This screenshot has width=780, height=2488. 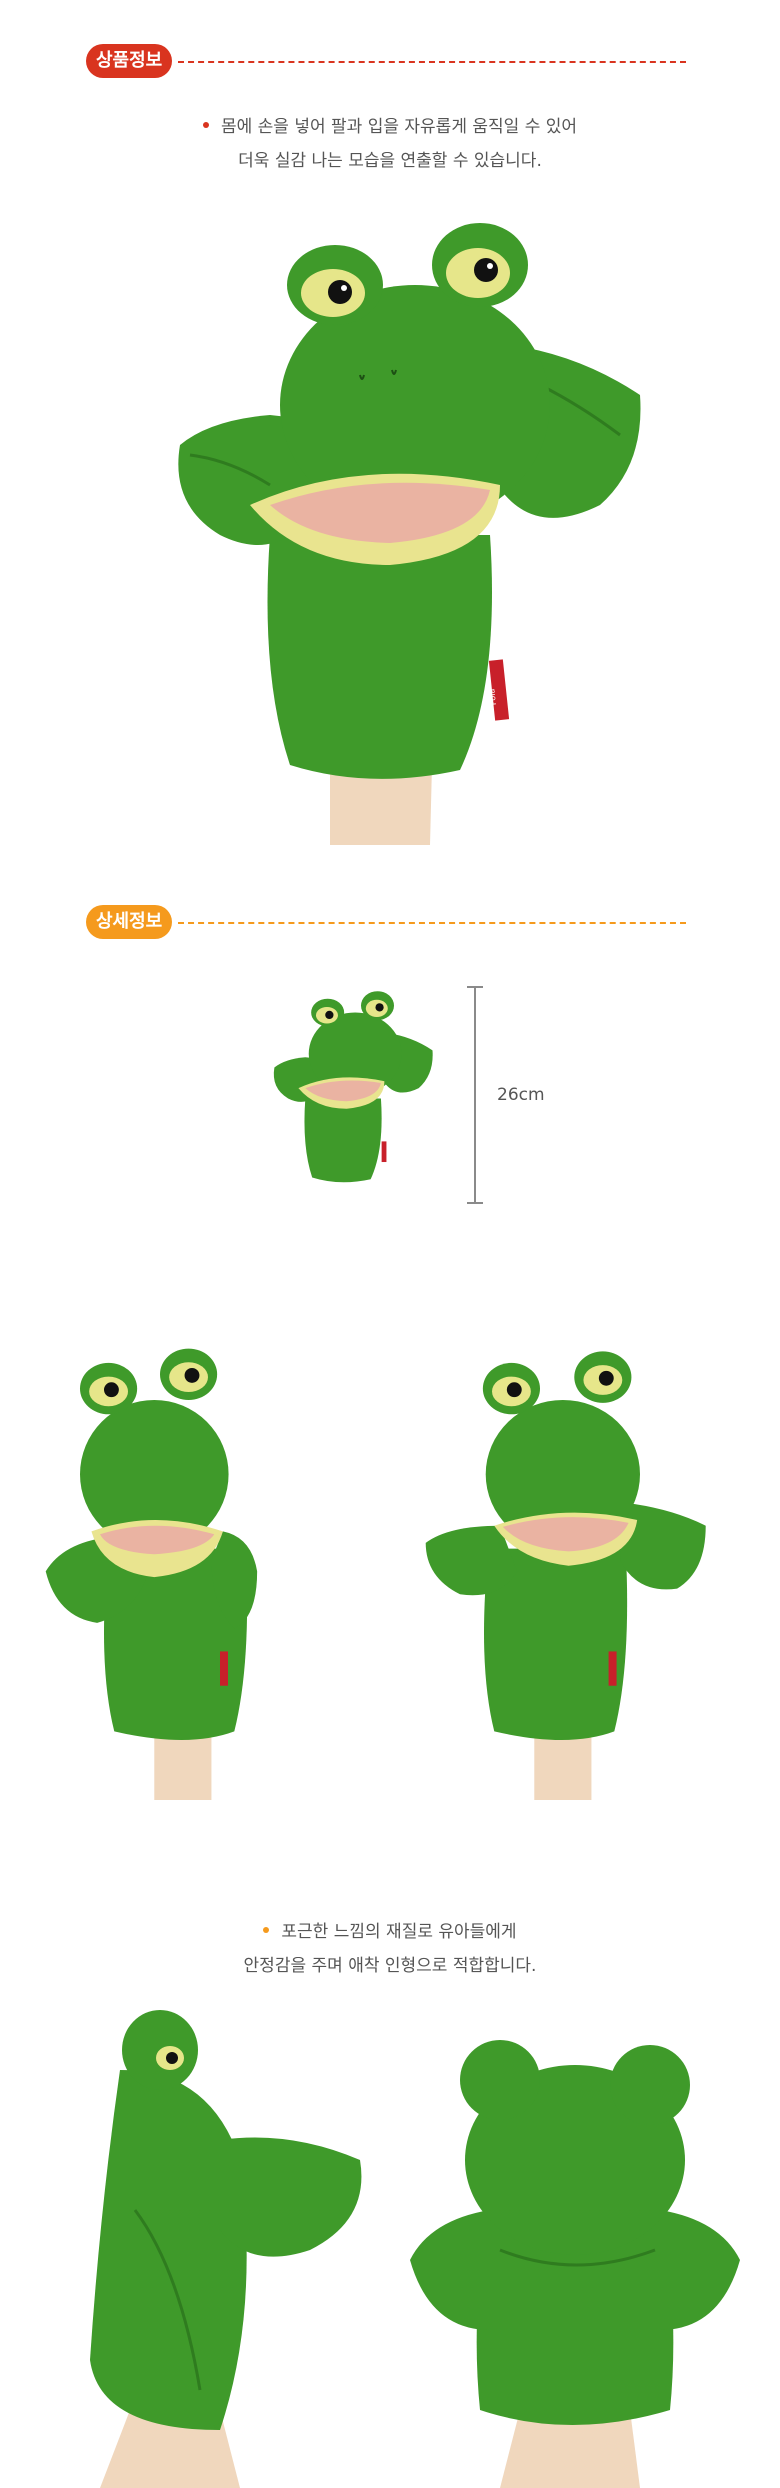 I want to click on section-label-detail: 상세정보, so click(x=129, y=922).